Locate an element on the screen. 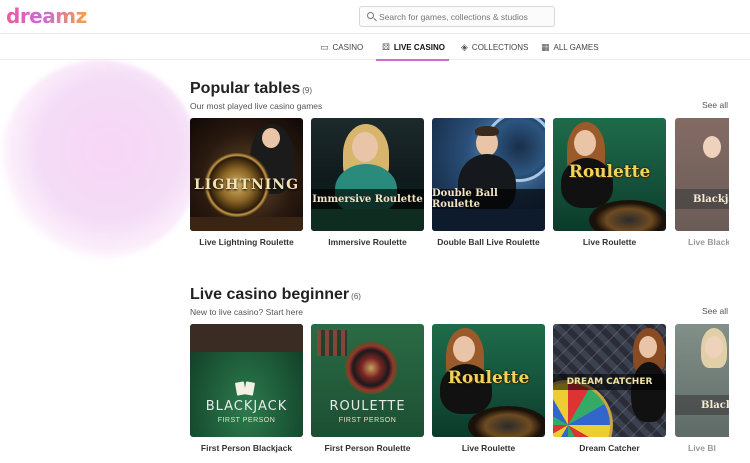 The image size is (750, 463). game-thumbnail: Immersive Roulette is located at coordinates (367, 174).